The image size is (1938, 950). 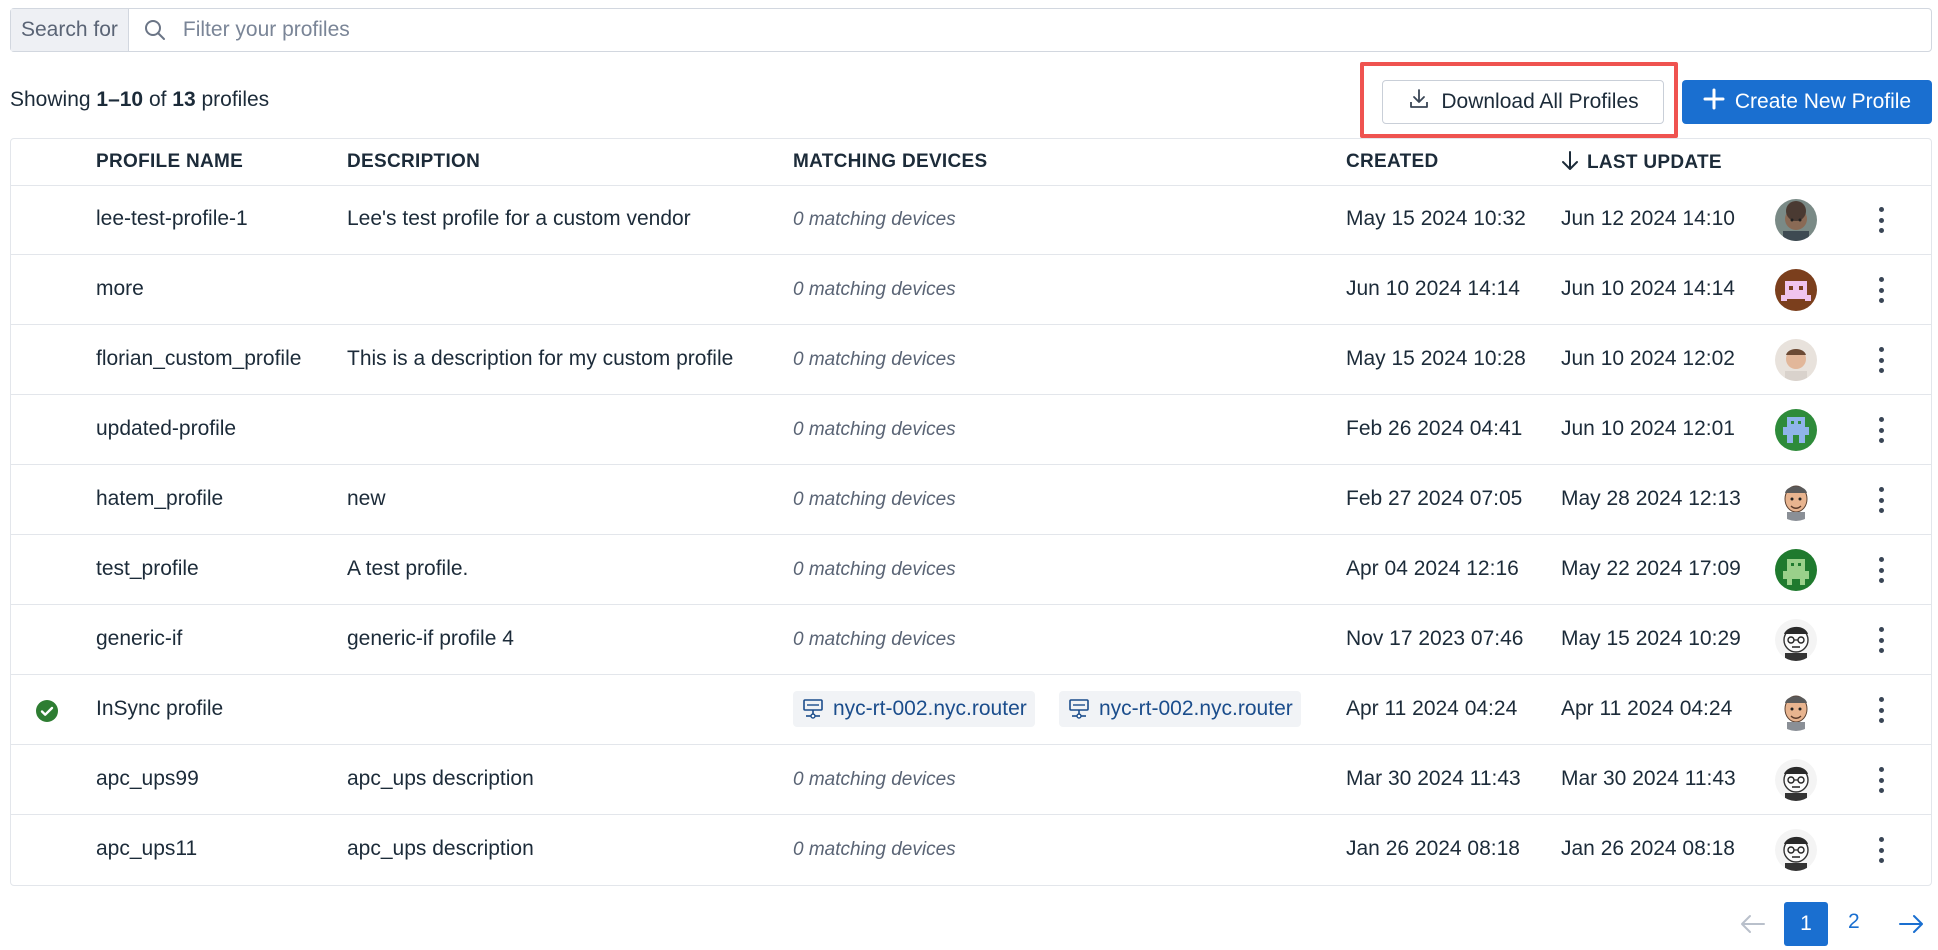 I want to click on last-update-date: Jun 12 2024 14:10, so click(x=1648, y=218).